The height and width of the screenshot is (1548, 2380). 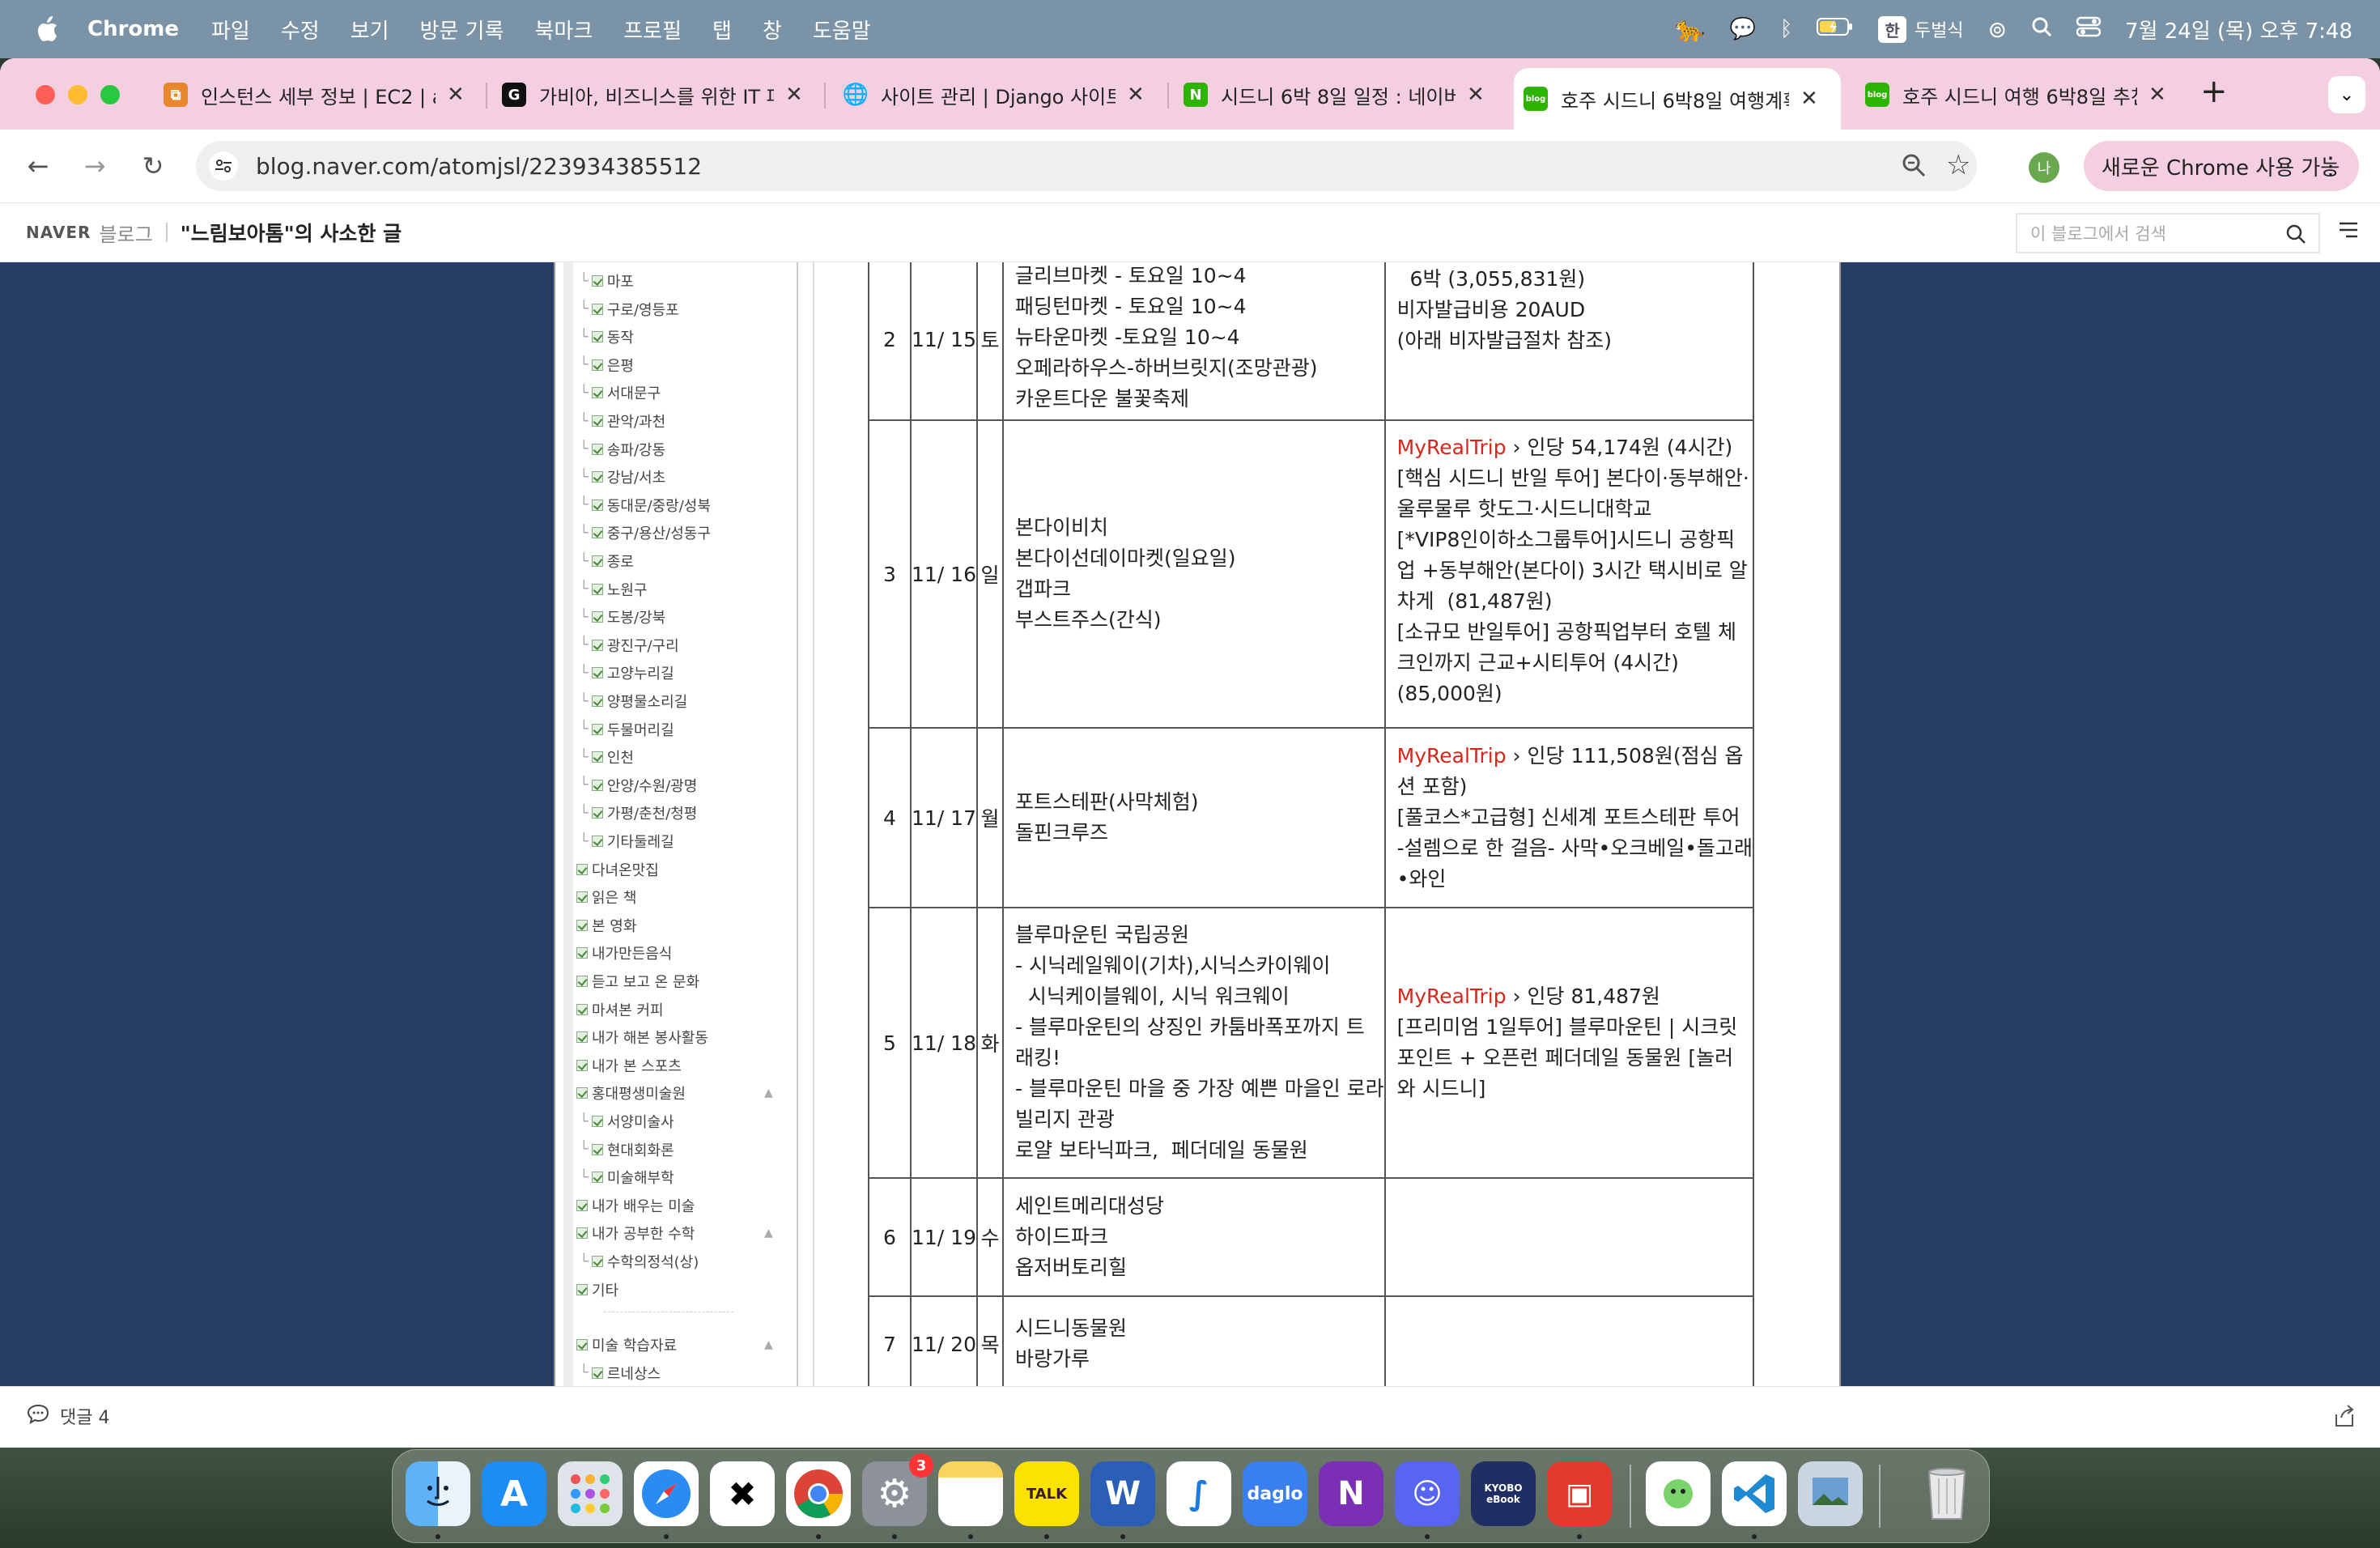 I want to click on sidebar-category-item: └ 구로/영등포, so click(x=629, y=309).